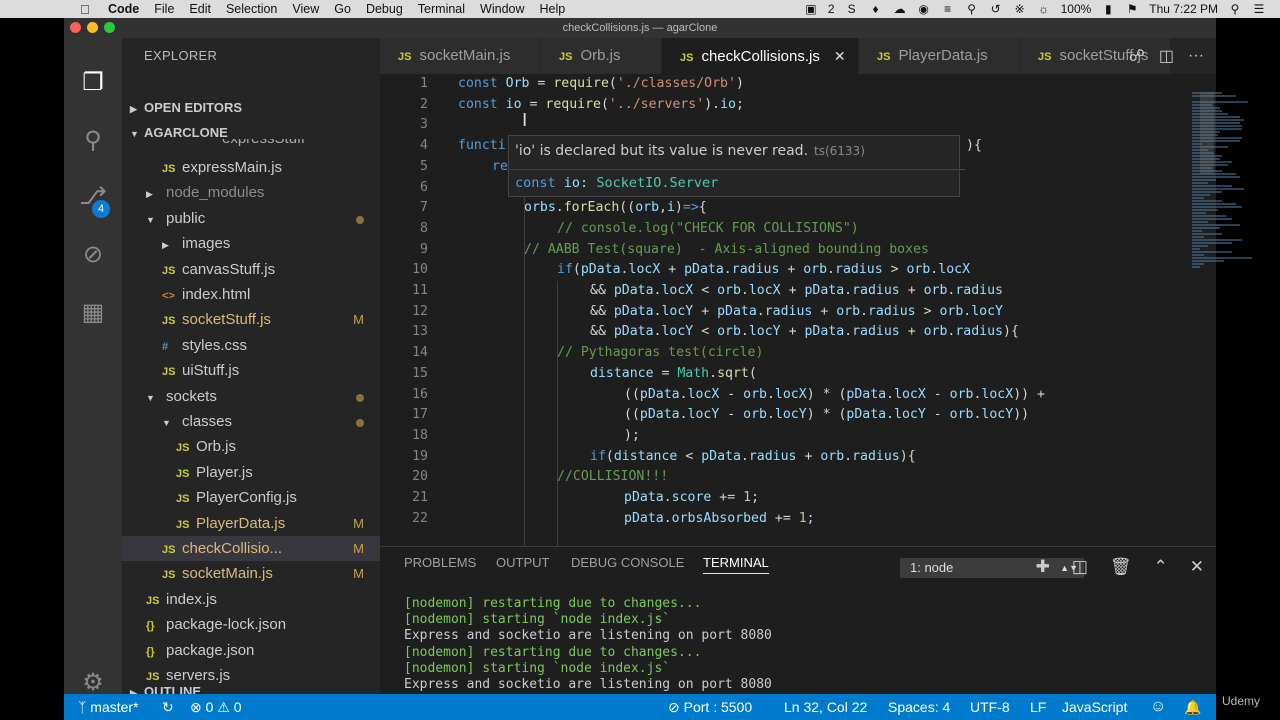  I want to click on notification-count: 2, so click(831, 9).